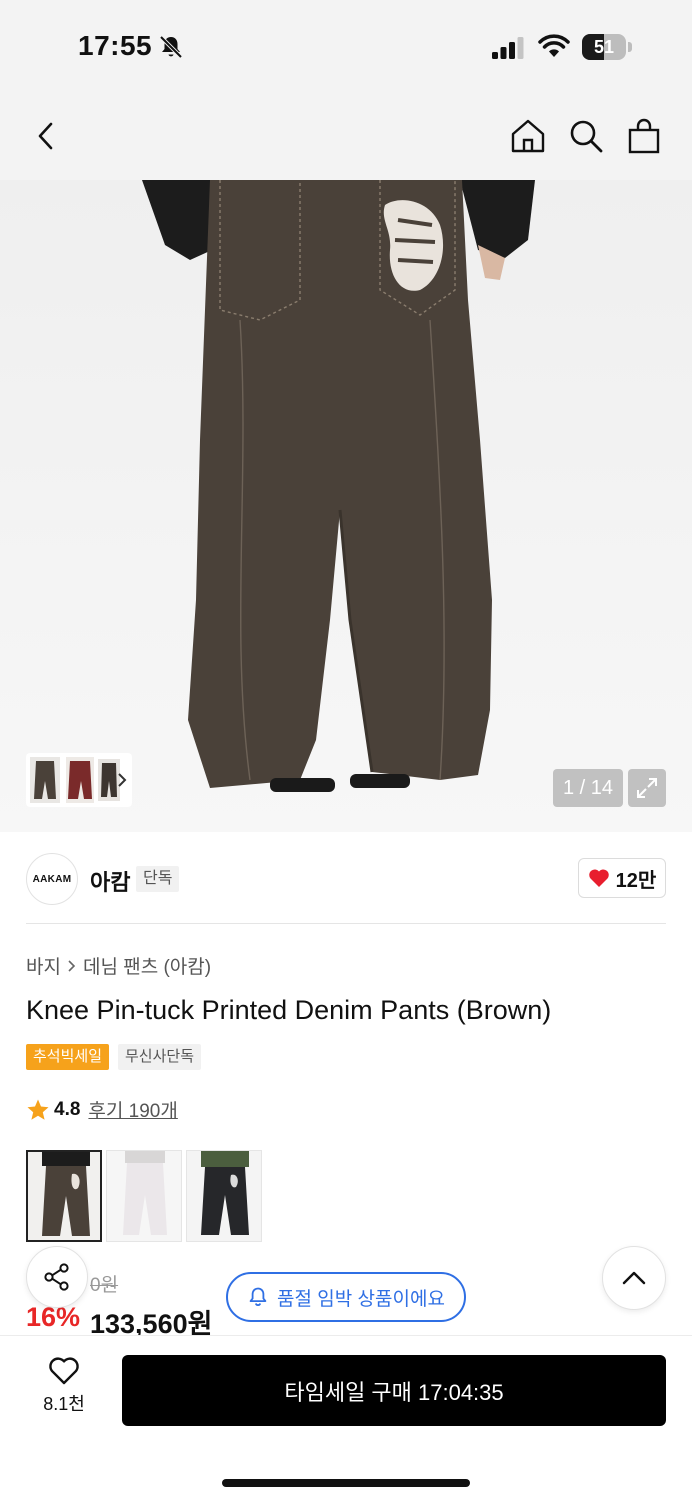 The width and height of the screenshot is (692, 1500). I want to click on rating-score: 4.8, so click(67, 1109).